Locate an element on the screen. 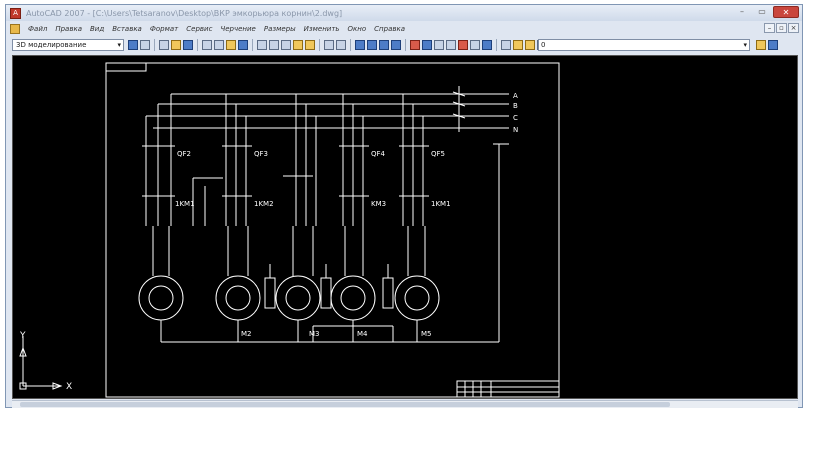 The width and height of the screenshot is (819, 460). paste-icon is located at coordinates (286, 45).